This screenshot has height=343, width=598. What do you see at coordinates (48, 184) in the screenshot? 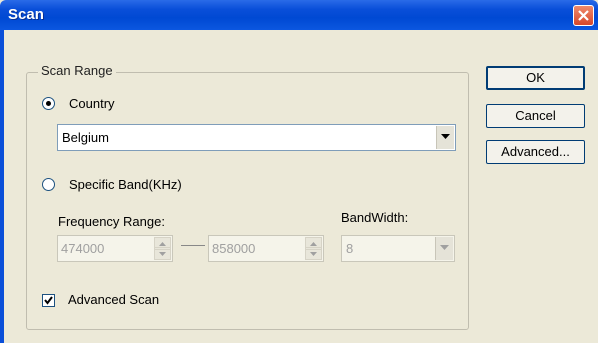
I see `specific-band-radio` at bounding box center [48, 184].